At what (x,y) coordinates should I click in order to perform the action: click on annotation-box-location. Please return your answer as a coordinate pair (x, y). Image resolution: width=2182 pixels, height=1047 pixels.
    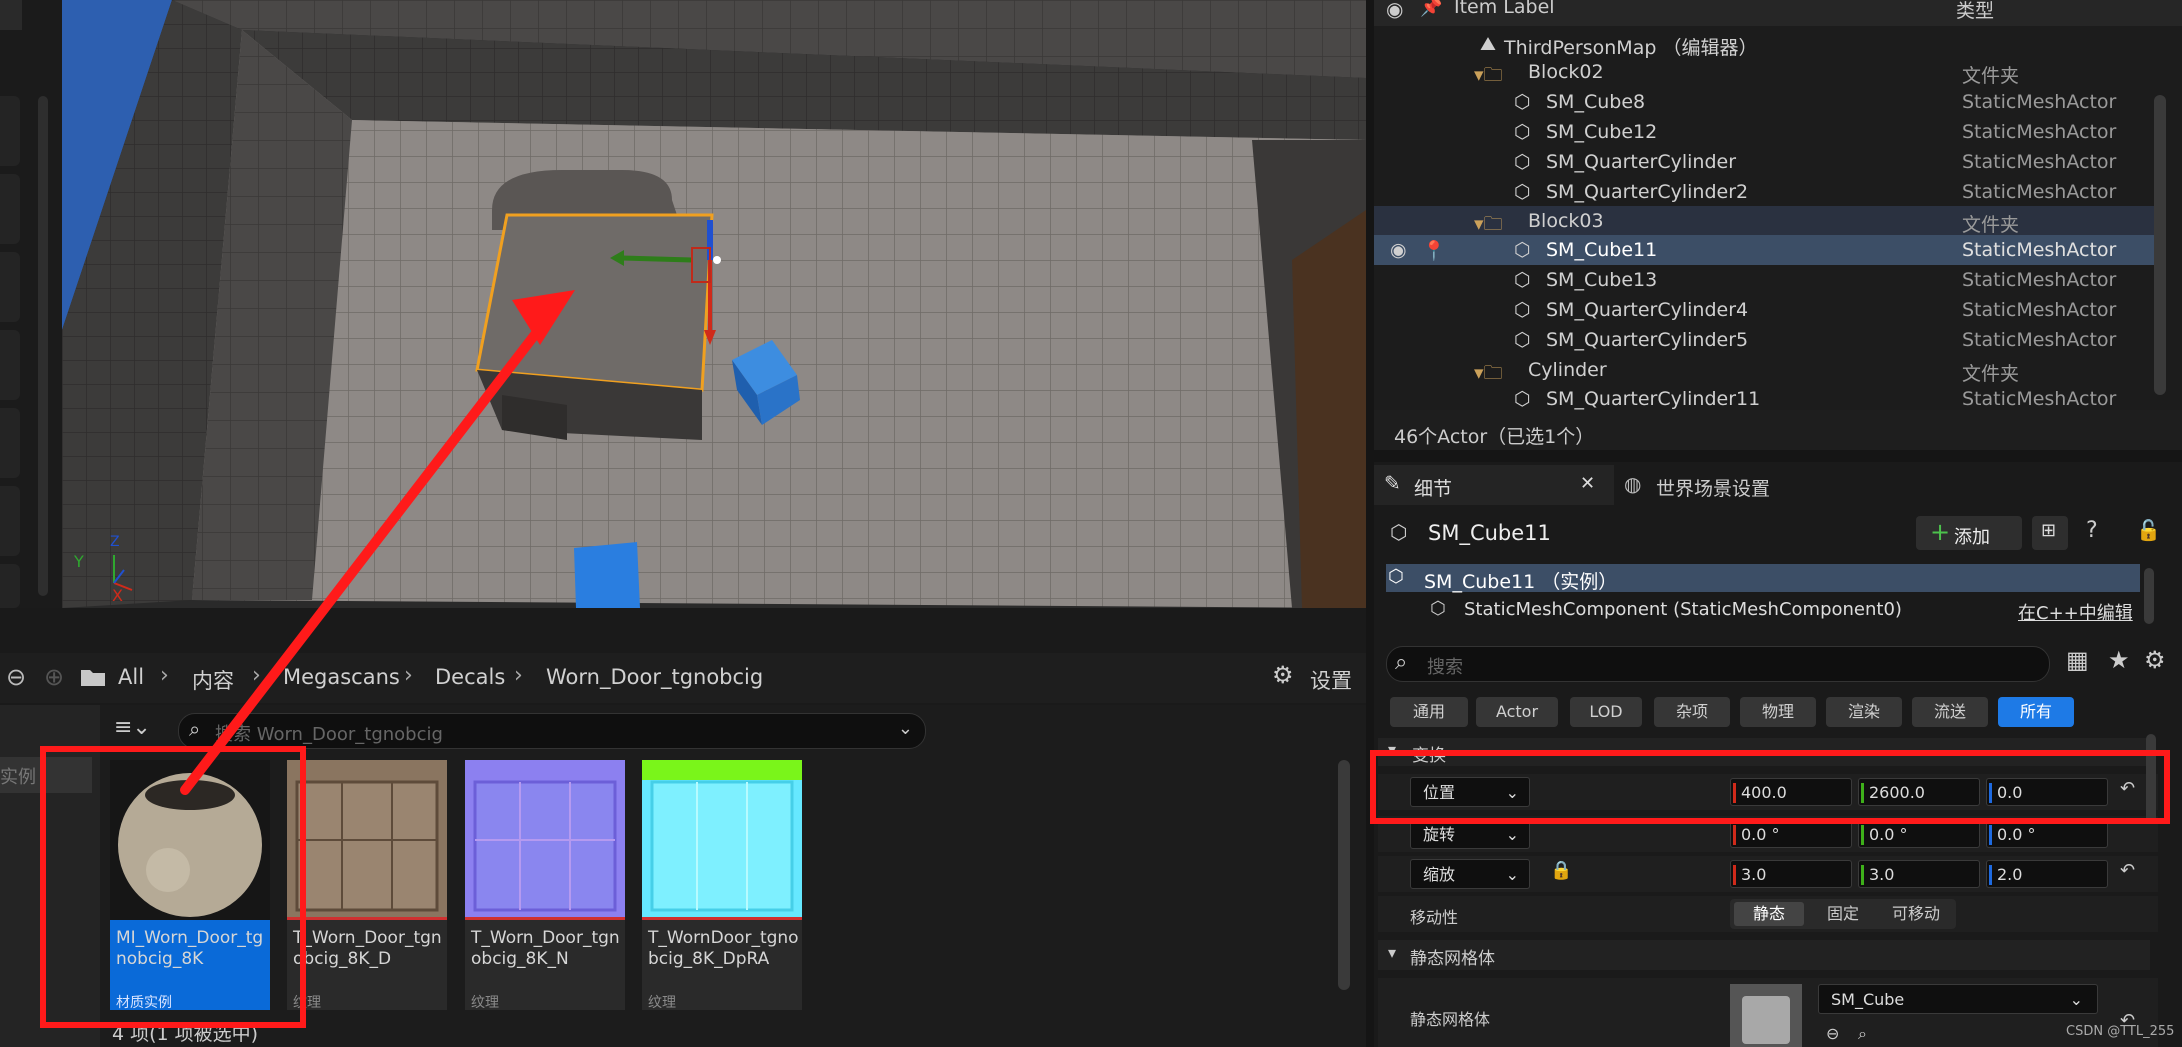
    Looking at the image, I should click on (1770, 787).